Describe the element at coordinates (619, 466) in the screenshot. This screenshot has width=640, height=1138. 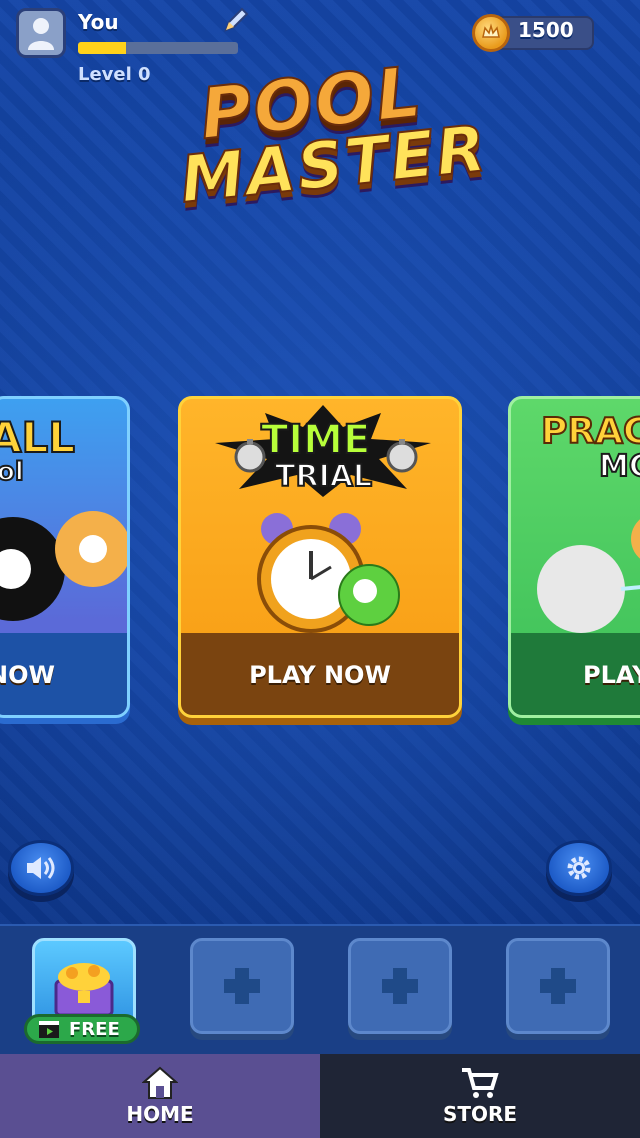
I see `mode-subtitle: MC` at that location.